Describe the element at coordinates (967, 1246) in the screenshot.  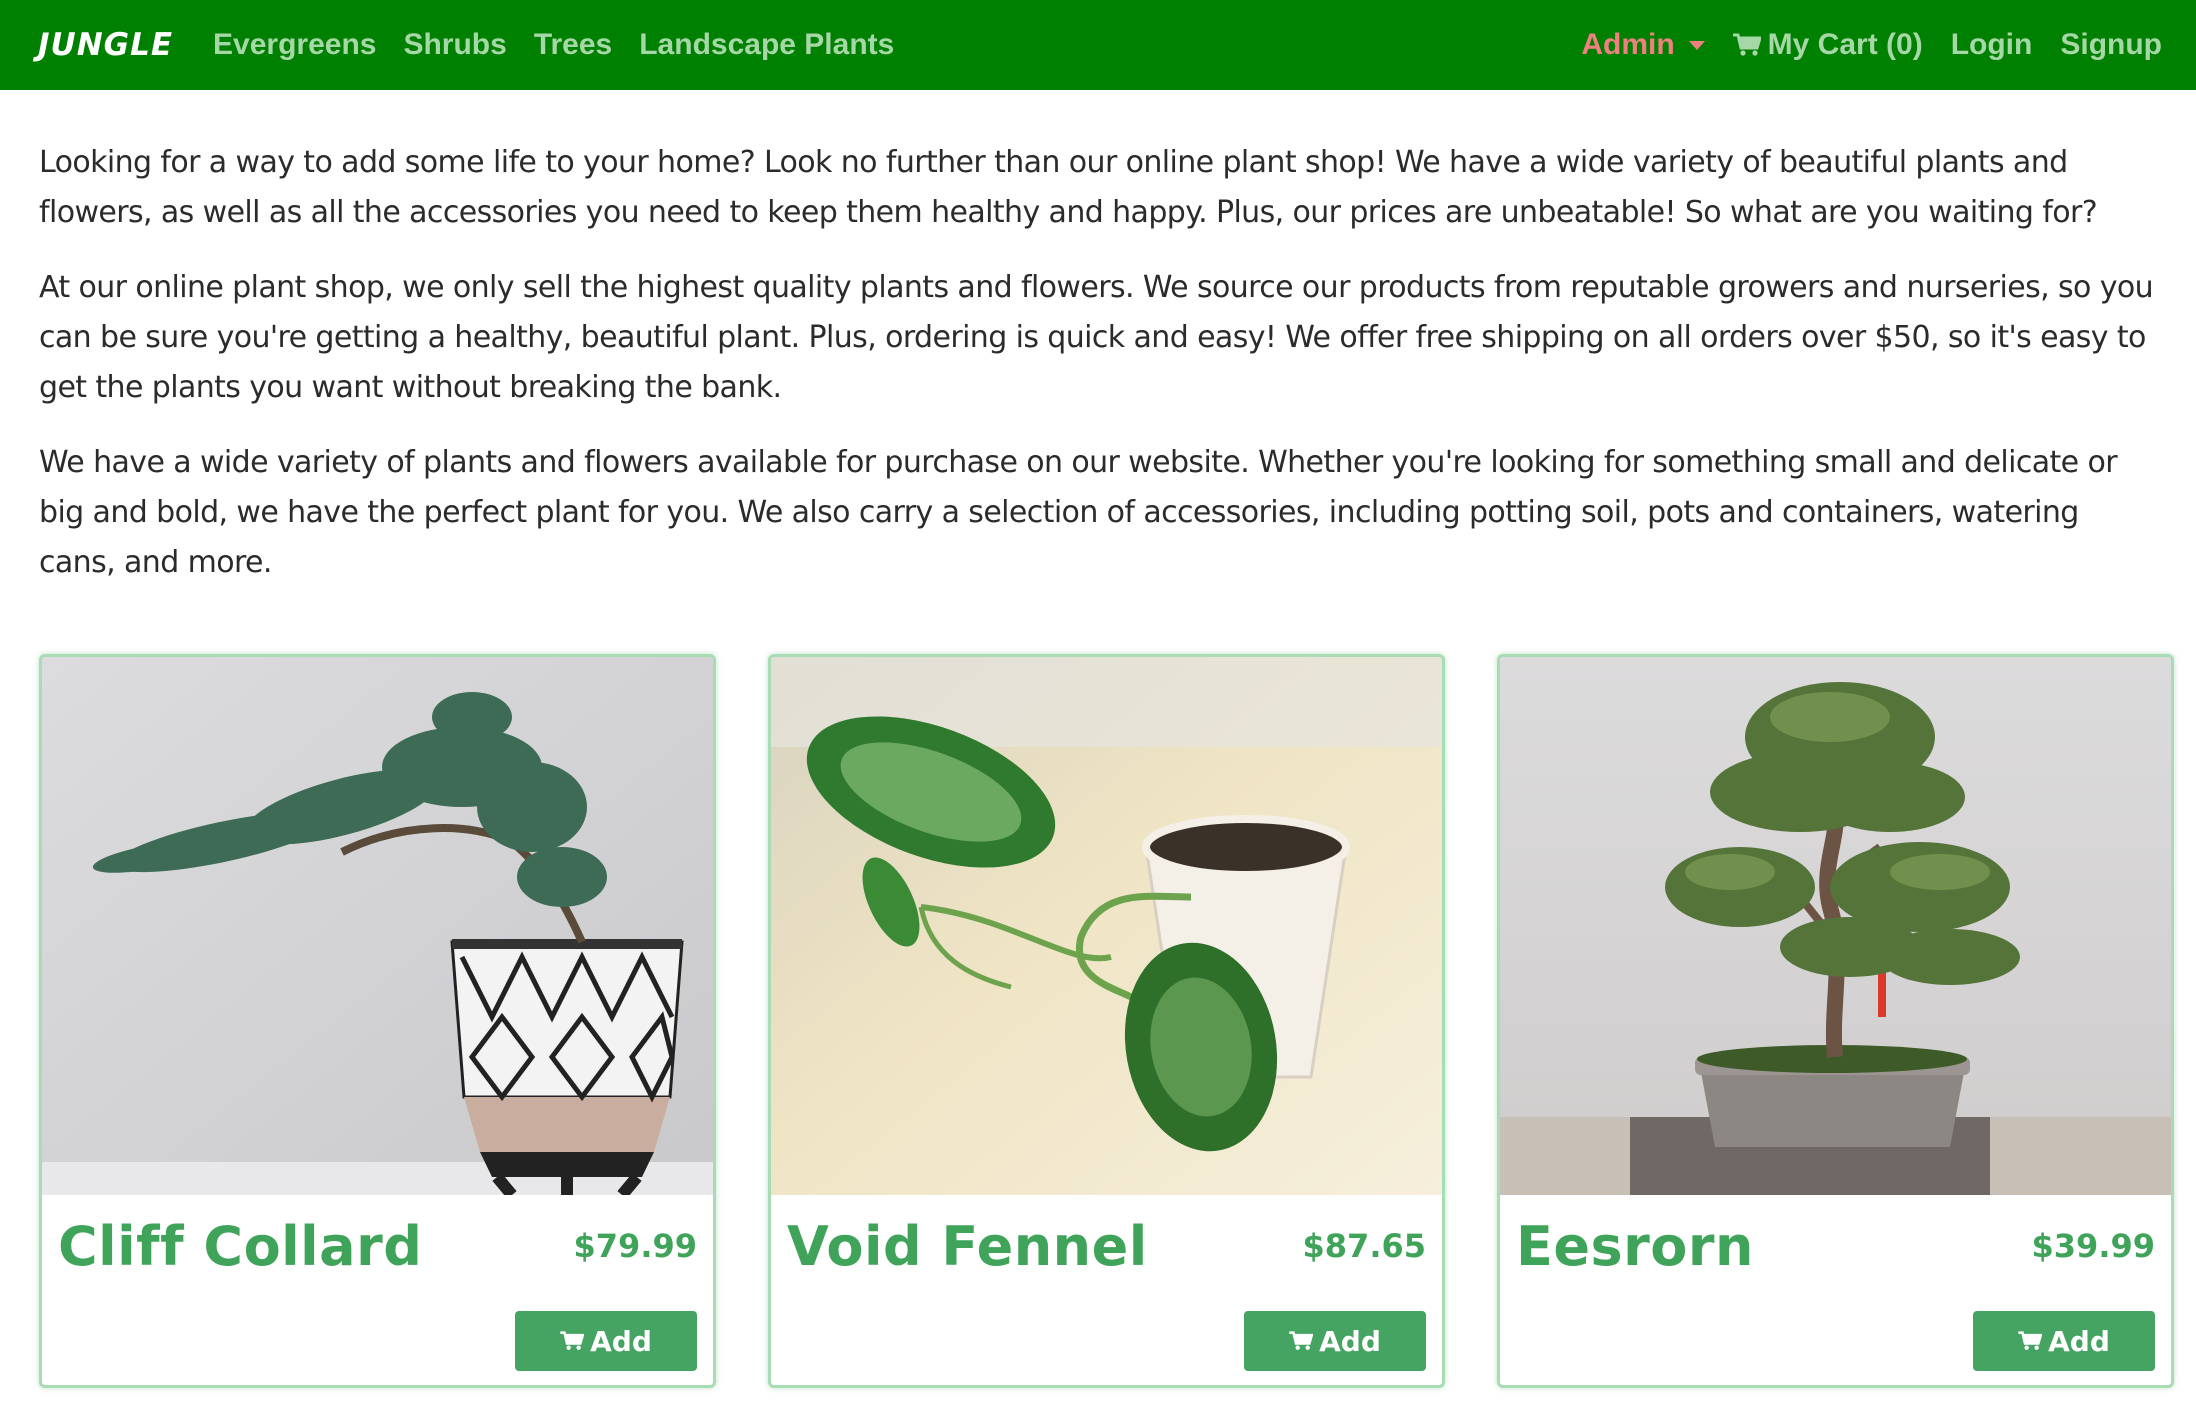
I see `product-name: Void Fennel` at that location.